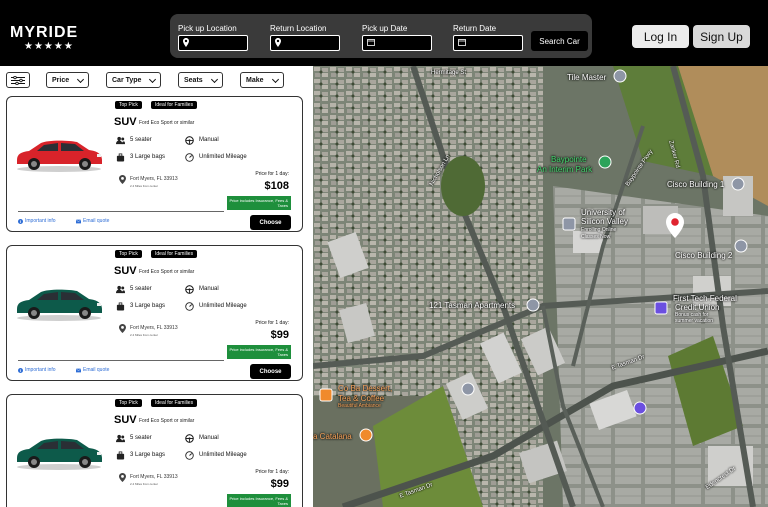 The height and width of the screenshot is (507, 768). What do you see at coordinates (44, 33) in the screenshot?
I see `brand-logo: MYRIDE` at bounding box center [44, 33].